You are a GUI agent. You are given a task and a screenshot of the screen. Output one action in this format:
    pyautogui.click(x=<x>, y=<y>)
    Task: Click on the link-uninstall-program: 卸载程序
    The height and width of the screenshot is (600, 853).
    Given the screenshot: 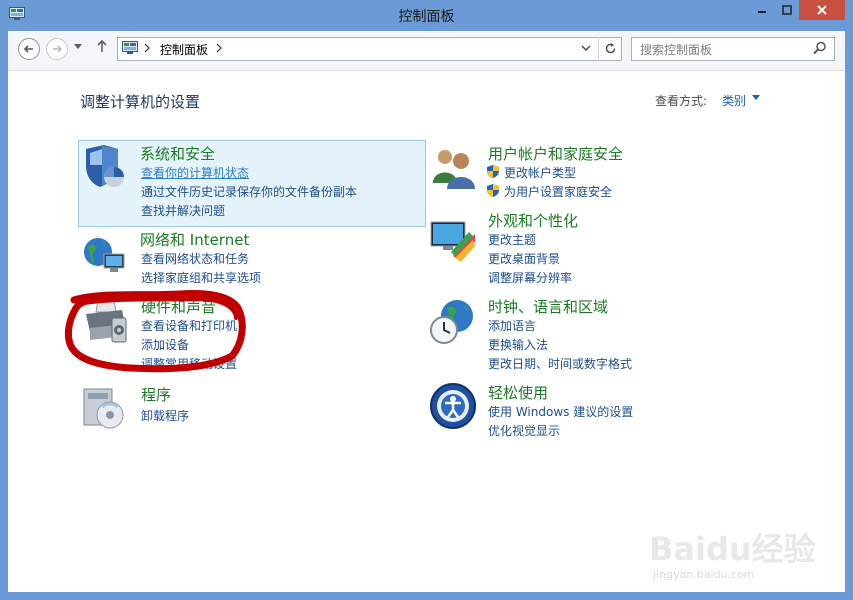 What is the action you would take?
    pyautogui.click(x=165, y=415)
    